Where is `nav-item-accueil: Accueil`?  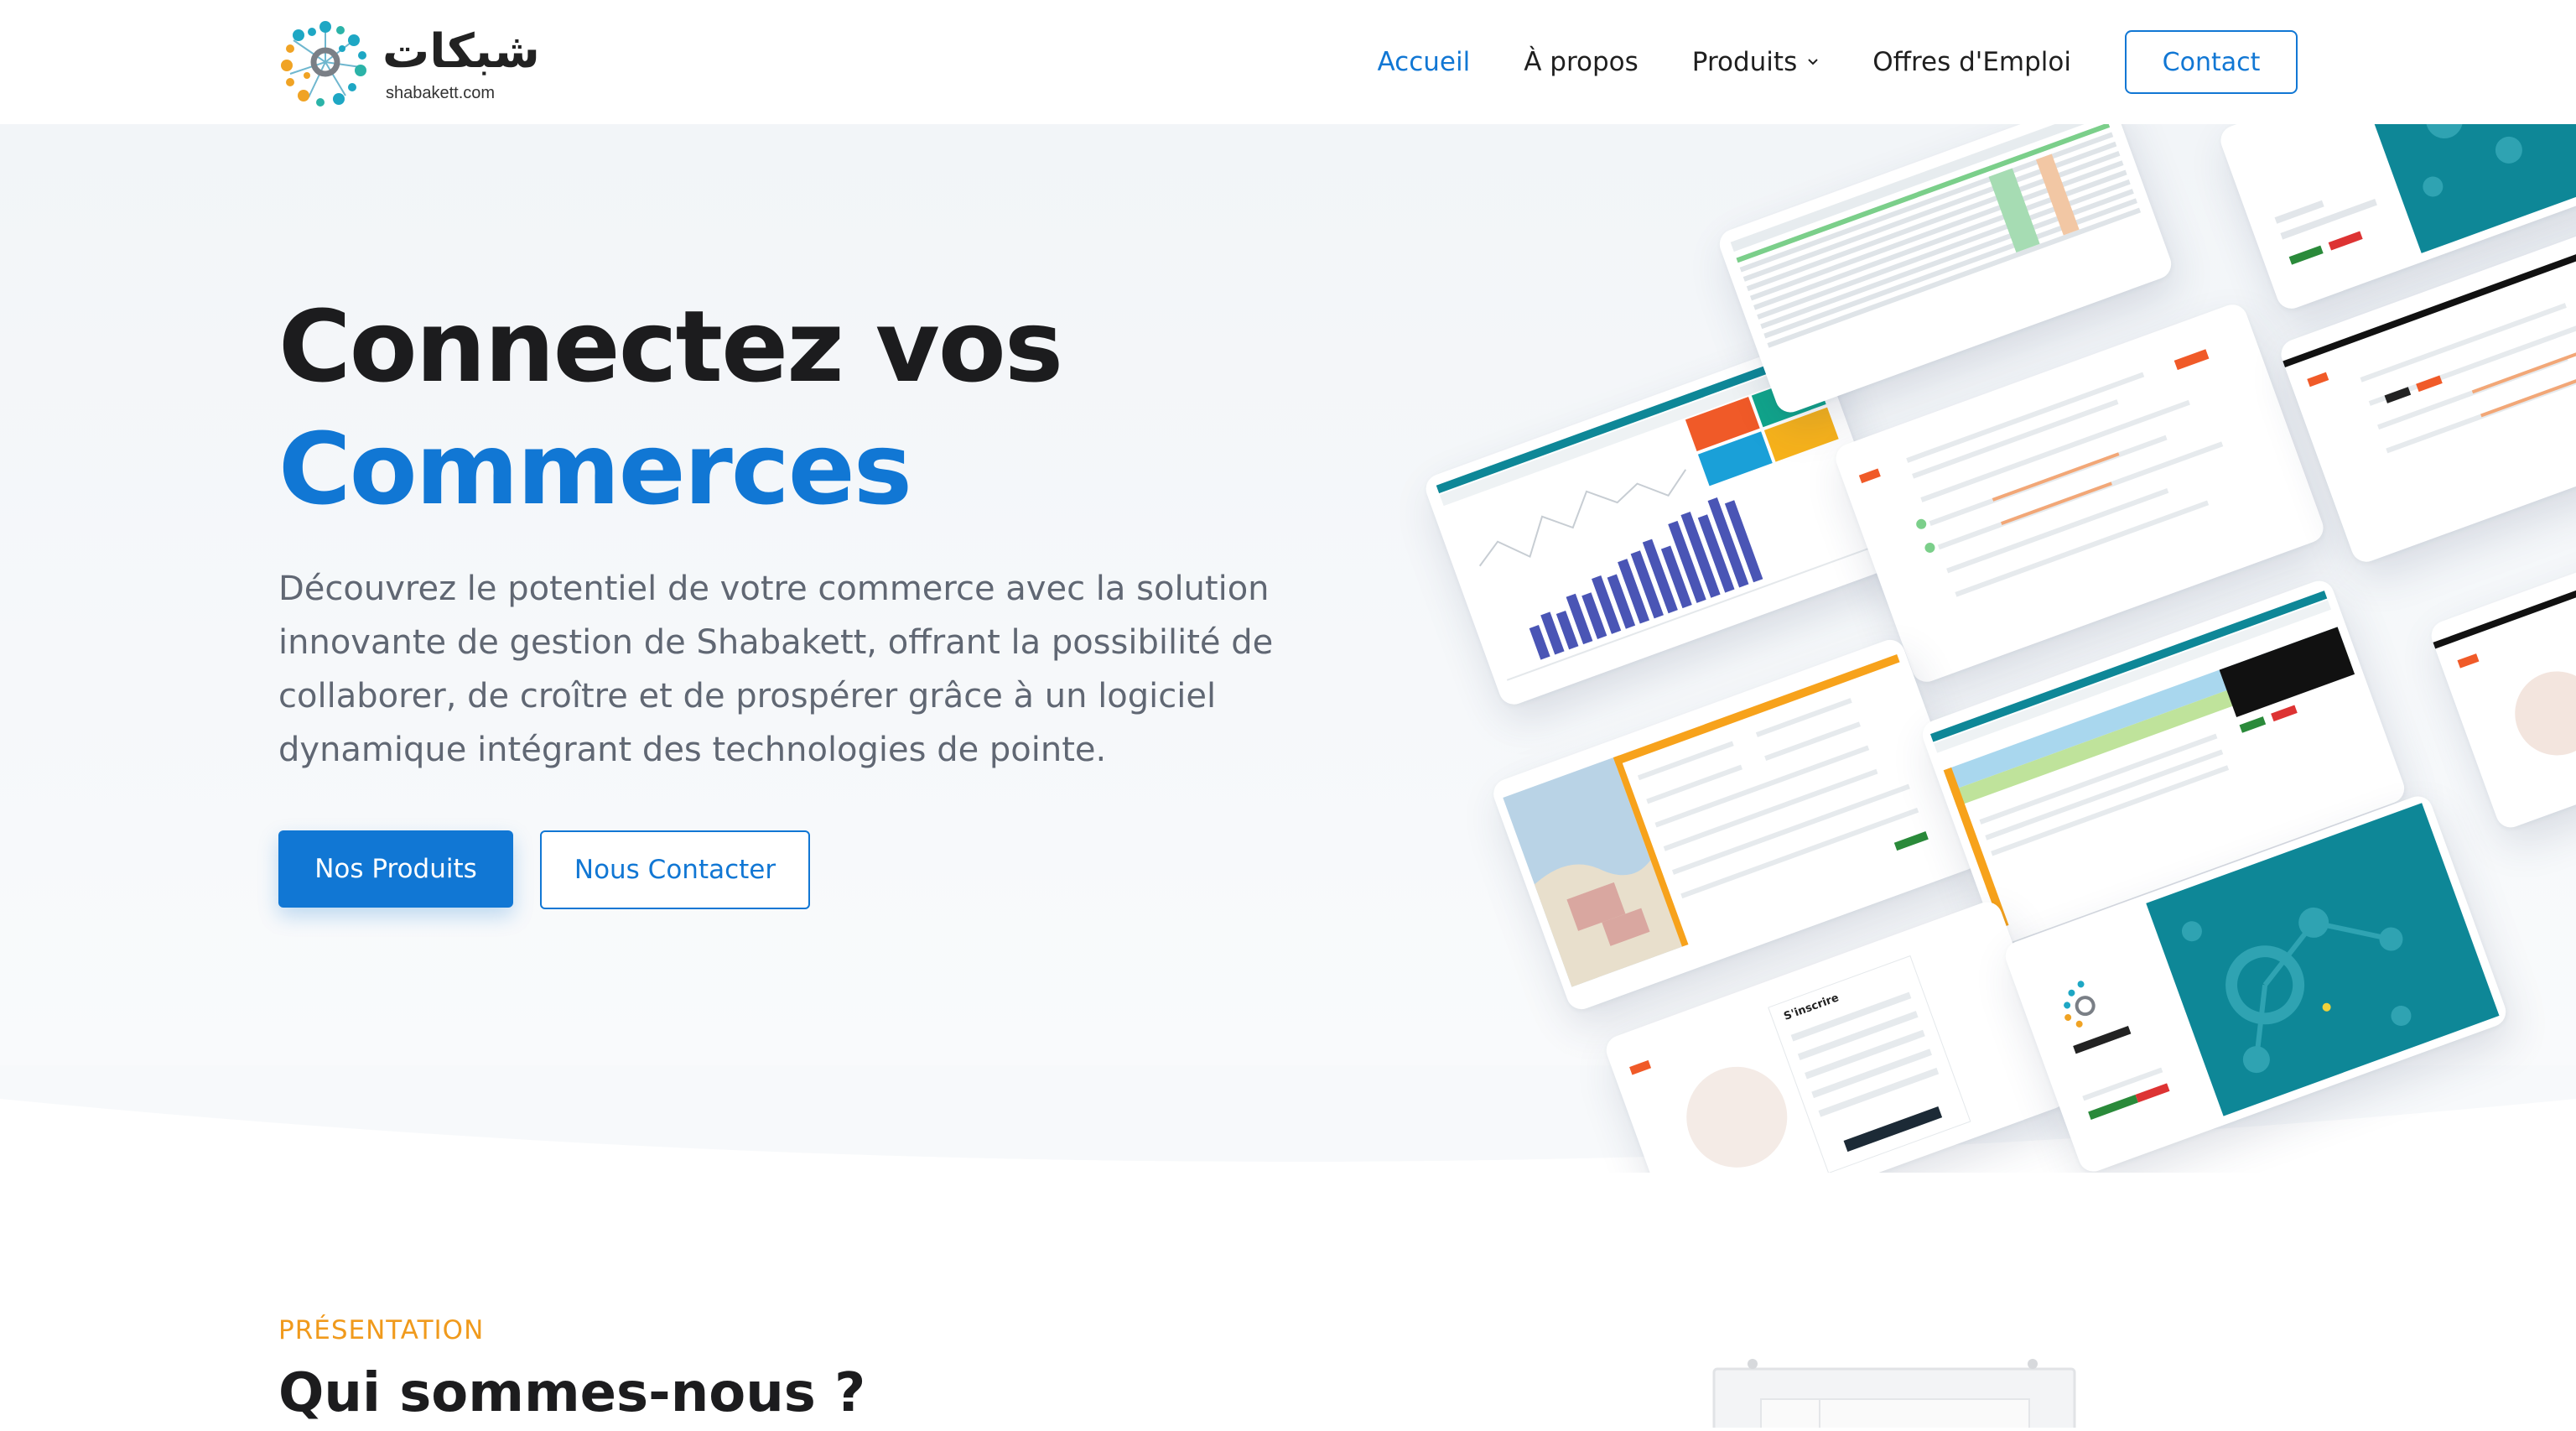
nav-item-accueil: Accueil is located at coordinates (1424, 62).